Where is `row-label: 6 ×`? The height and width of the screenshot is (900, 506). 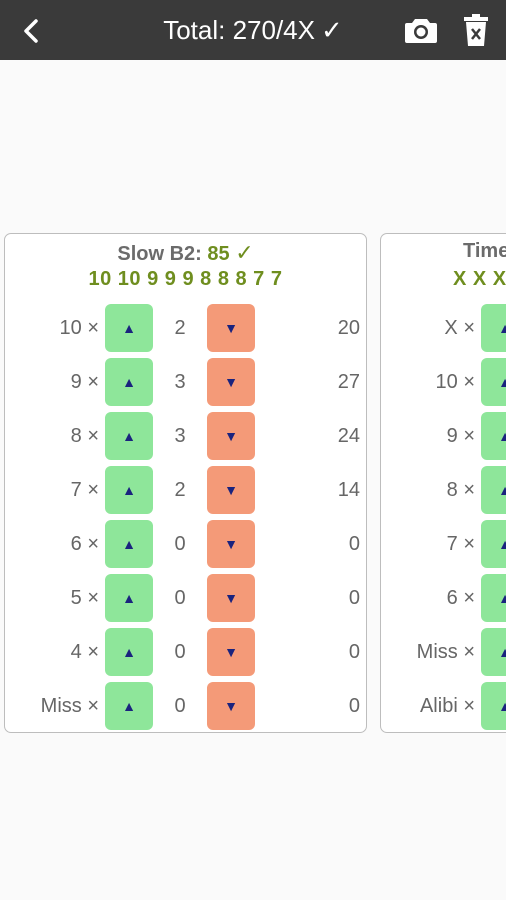
row-label: 6 × is located at coordinates (460, 598).